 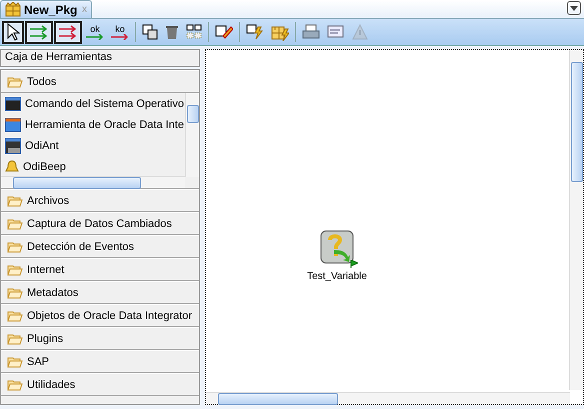 What do you see at coordinates (44, 166) in the screenshot?
I see `tool-label: OdiBeep` at bounding box center [44, 166].